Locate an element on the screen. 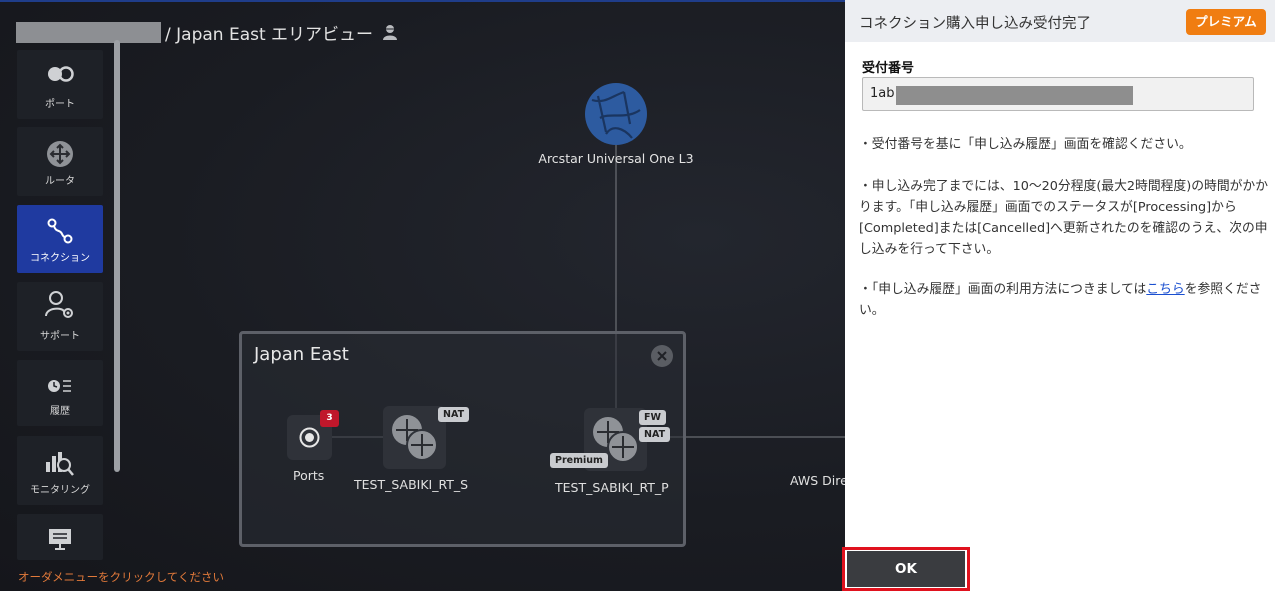 The height and width of the screenshot is (591, 1275). close-icon is located at coordinates (662, 356).